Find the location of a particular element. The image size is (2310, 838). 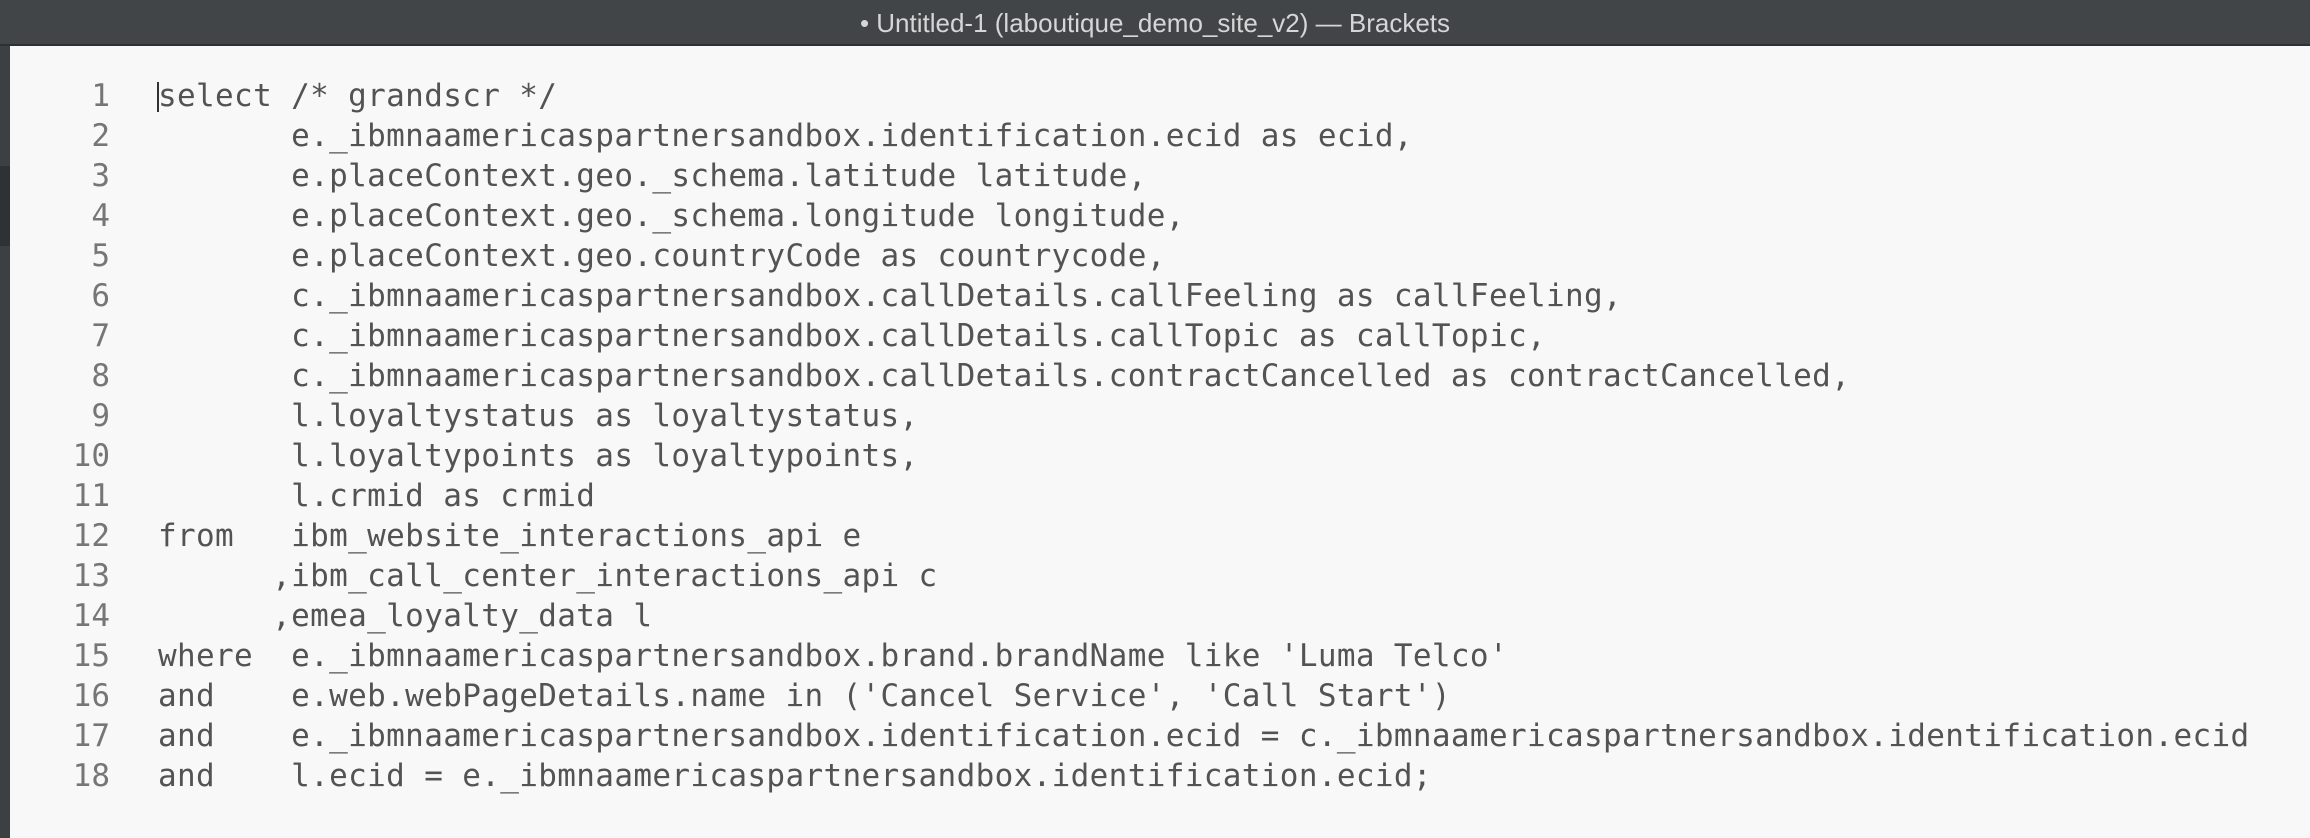

code-line: 11 l.crmid as crmid is located at coordinates (1160, 496).